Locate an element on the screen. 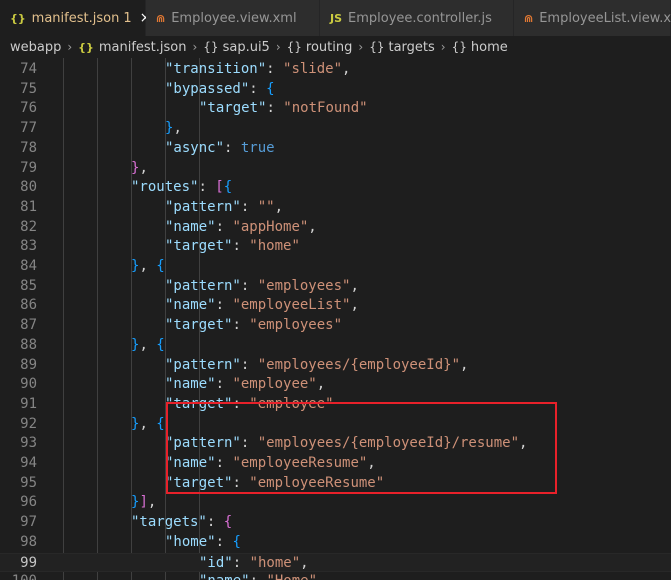 This screenshot has width=671, height=580. breadcrumb-item-sap-ui5: {} sap.ui5 is located at coordinates (236, 47).